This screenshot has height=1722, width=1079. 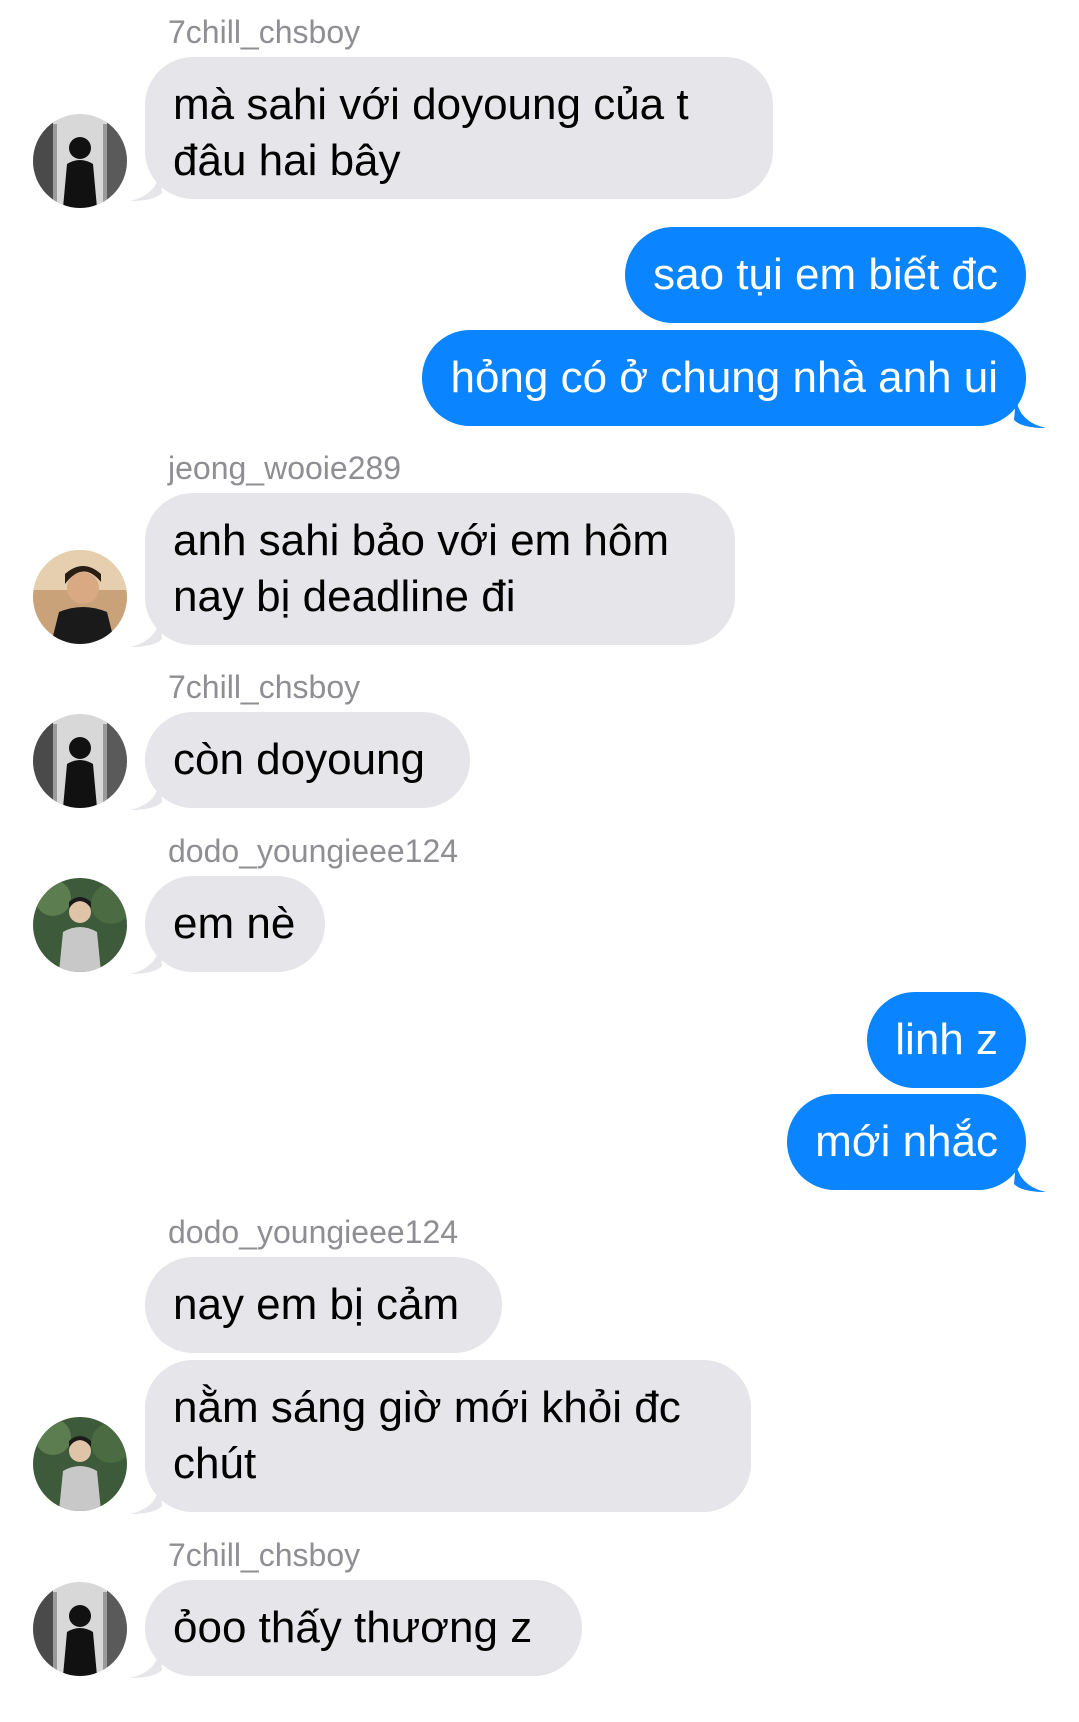 I want to click on message-bubble-incoming: còn doyoung, so click(x=307, y=760).